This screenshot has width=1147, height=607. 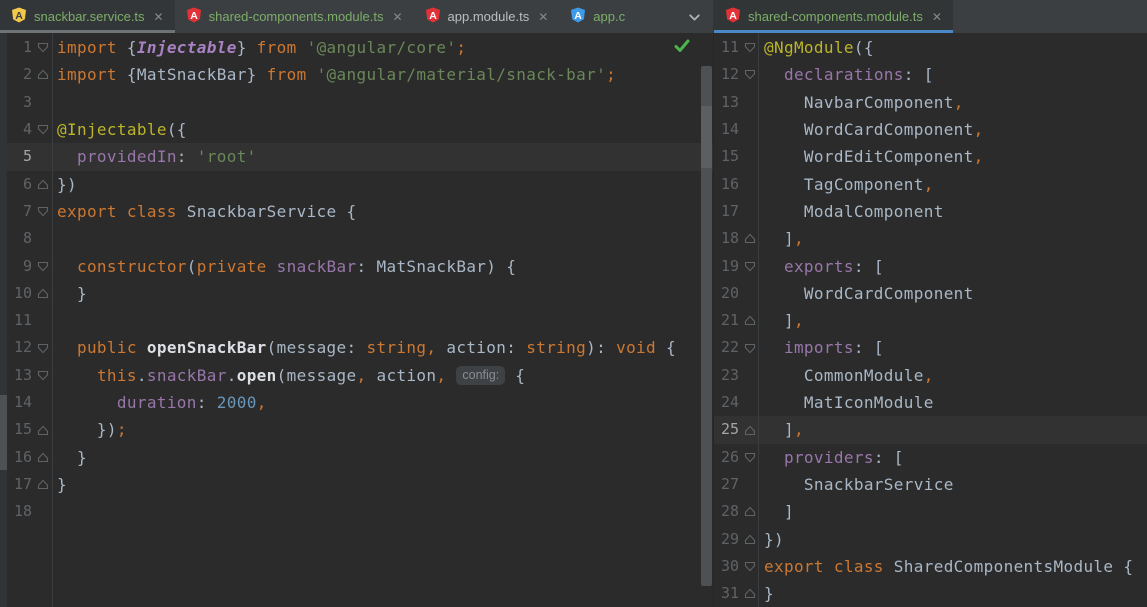 I want to click on code-line: 22 imports: [, so click(x=930, y=347).